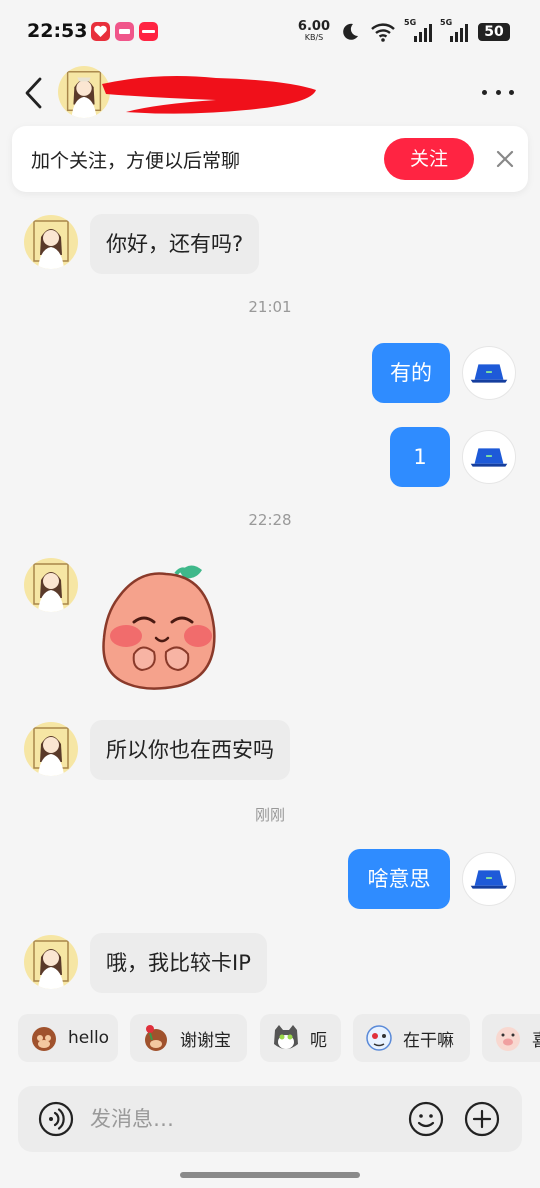 The width and height of the screenshot is (540, 1188). Describe the element at coordinates (379, 1038) in the screenshot. I see `bubble-character-icon` at that location.